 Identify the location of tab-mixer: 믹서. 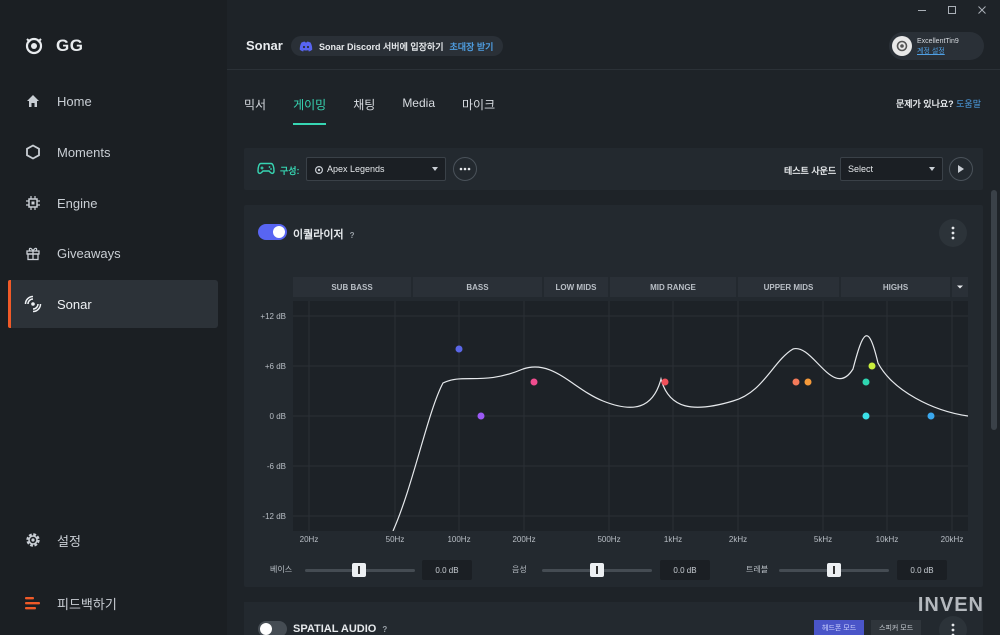
(255, 110).